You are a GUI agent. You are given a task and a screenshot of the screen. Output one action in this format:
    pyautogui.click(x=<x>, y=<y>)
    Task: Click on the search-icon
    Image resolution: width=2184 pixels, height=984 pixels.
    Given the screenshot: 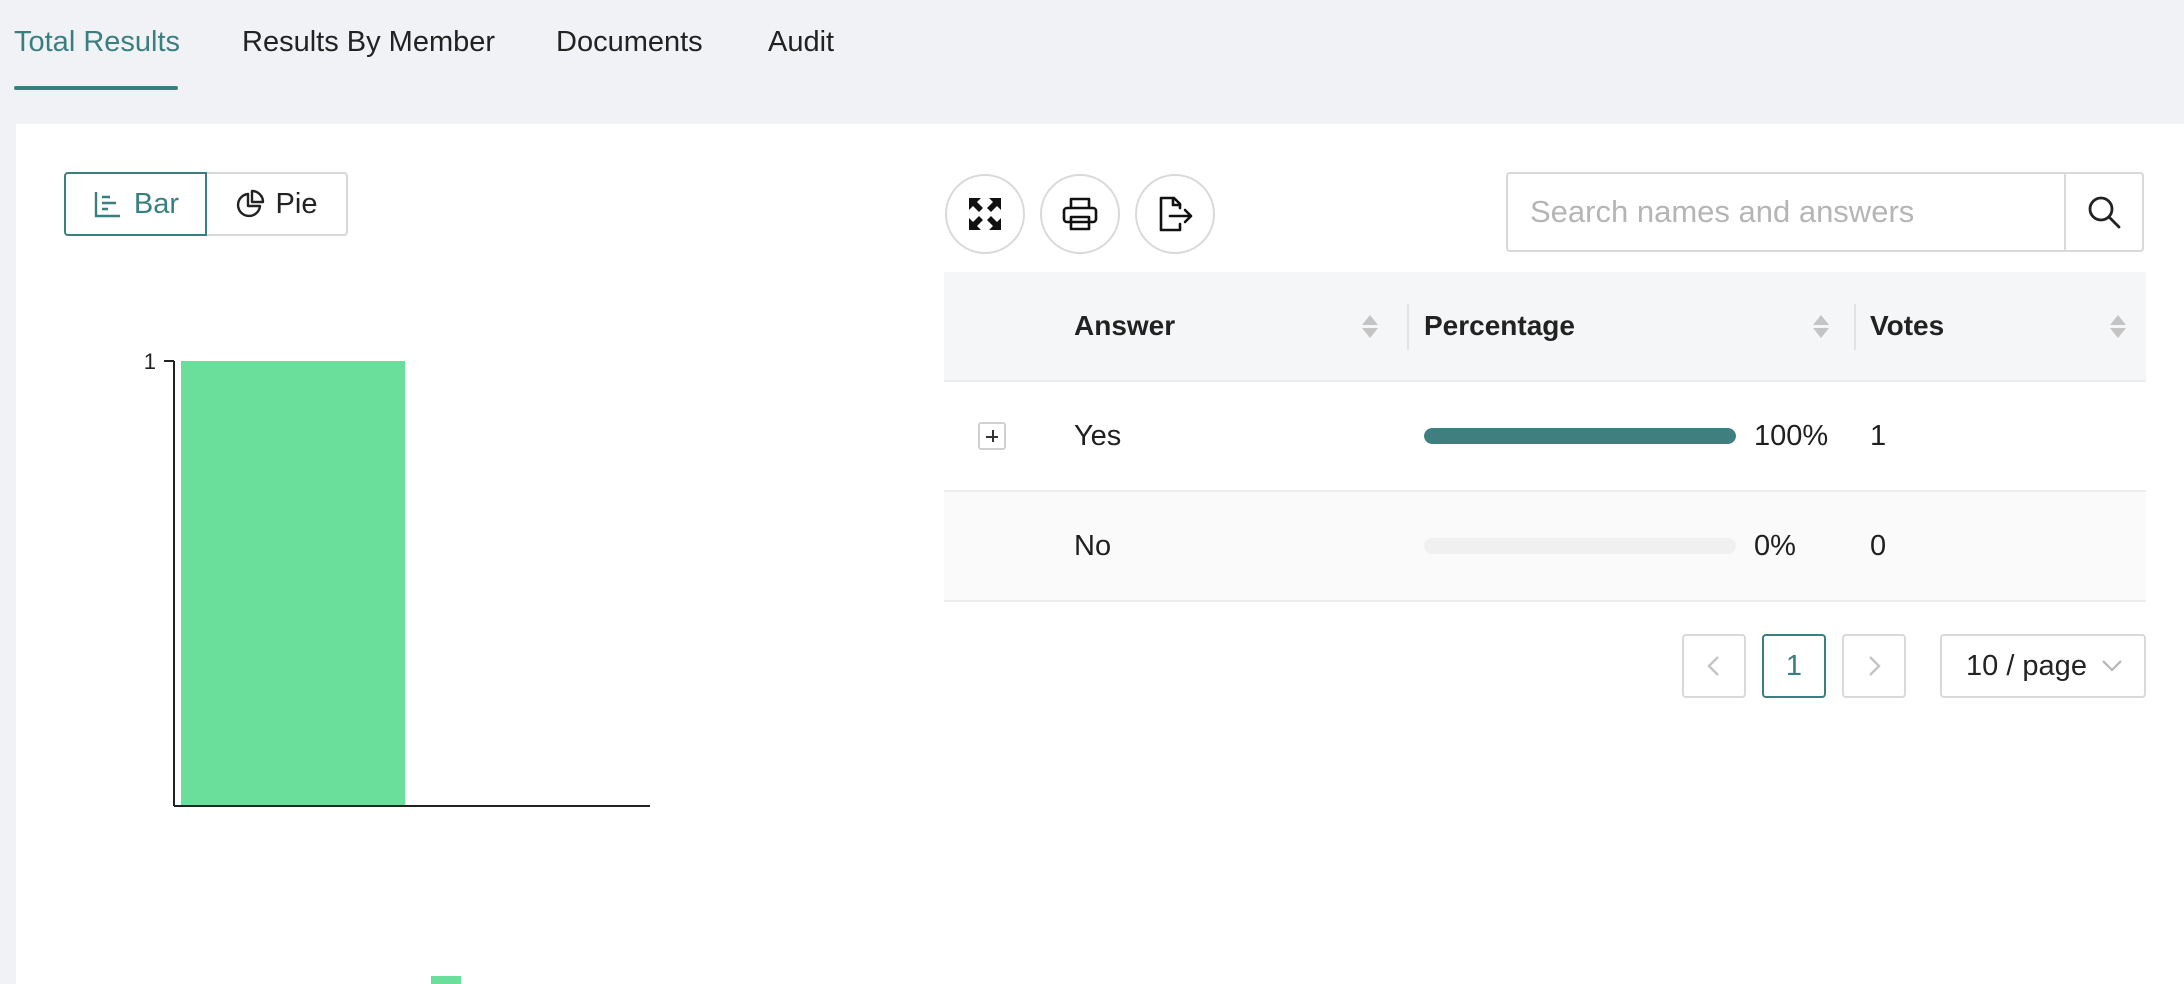 What is the action you would take?
    pyautogui.click(x=2104, y=212)
    